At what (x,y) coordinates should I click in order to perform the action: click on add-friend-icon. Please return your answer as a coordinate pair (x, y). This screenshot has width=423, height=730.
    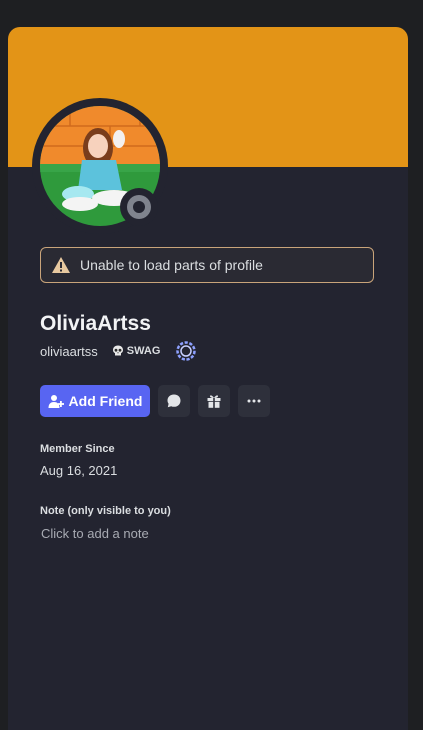
    Looking at the image, I should click on (56, 401).